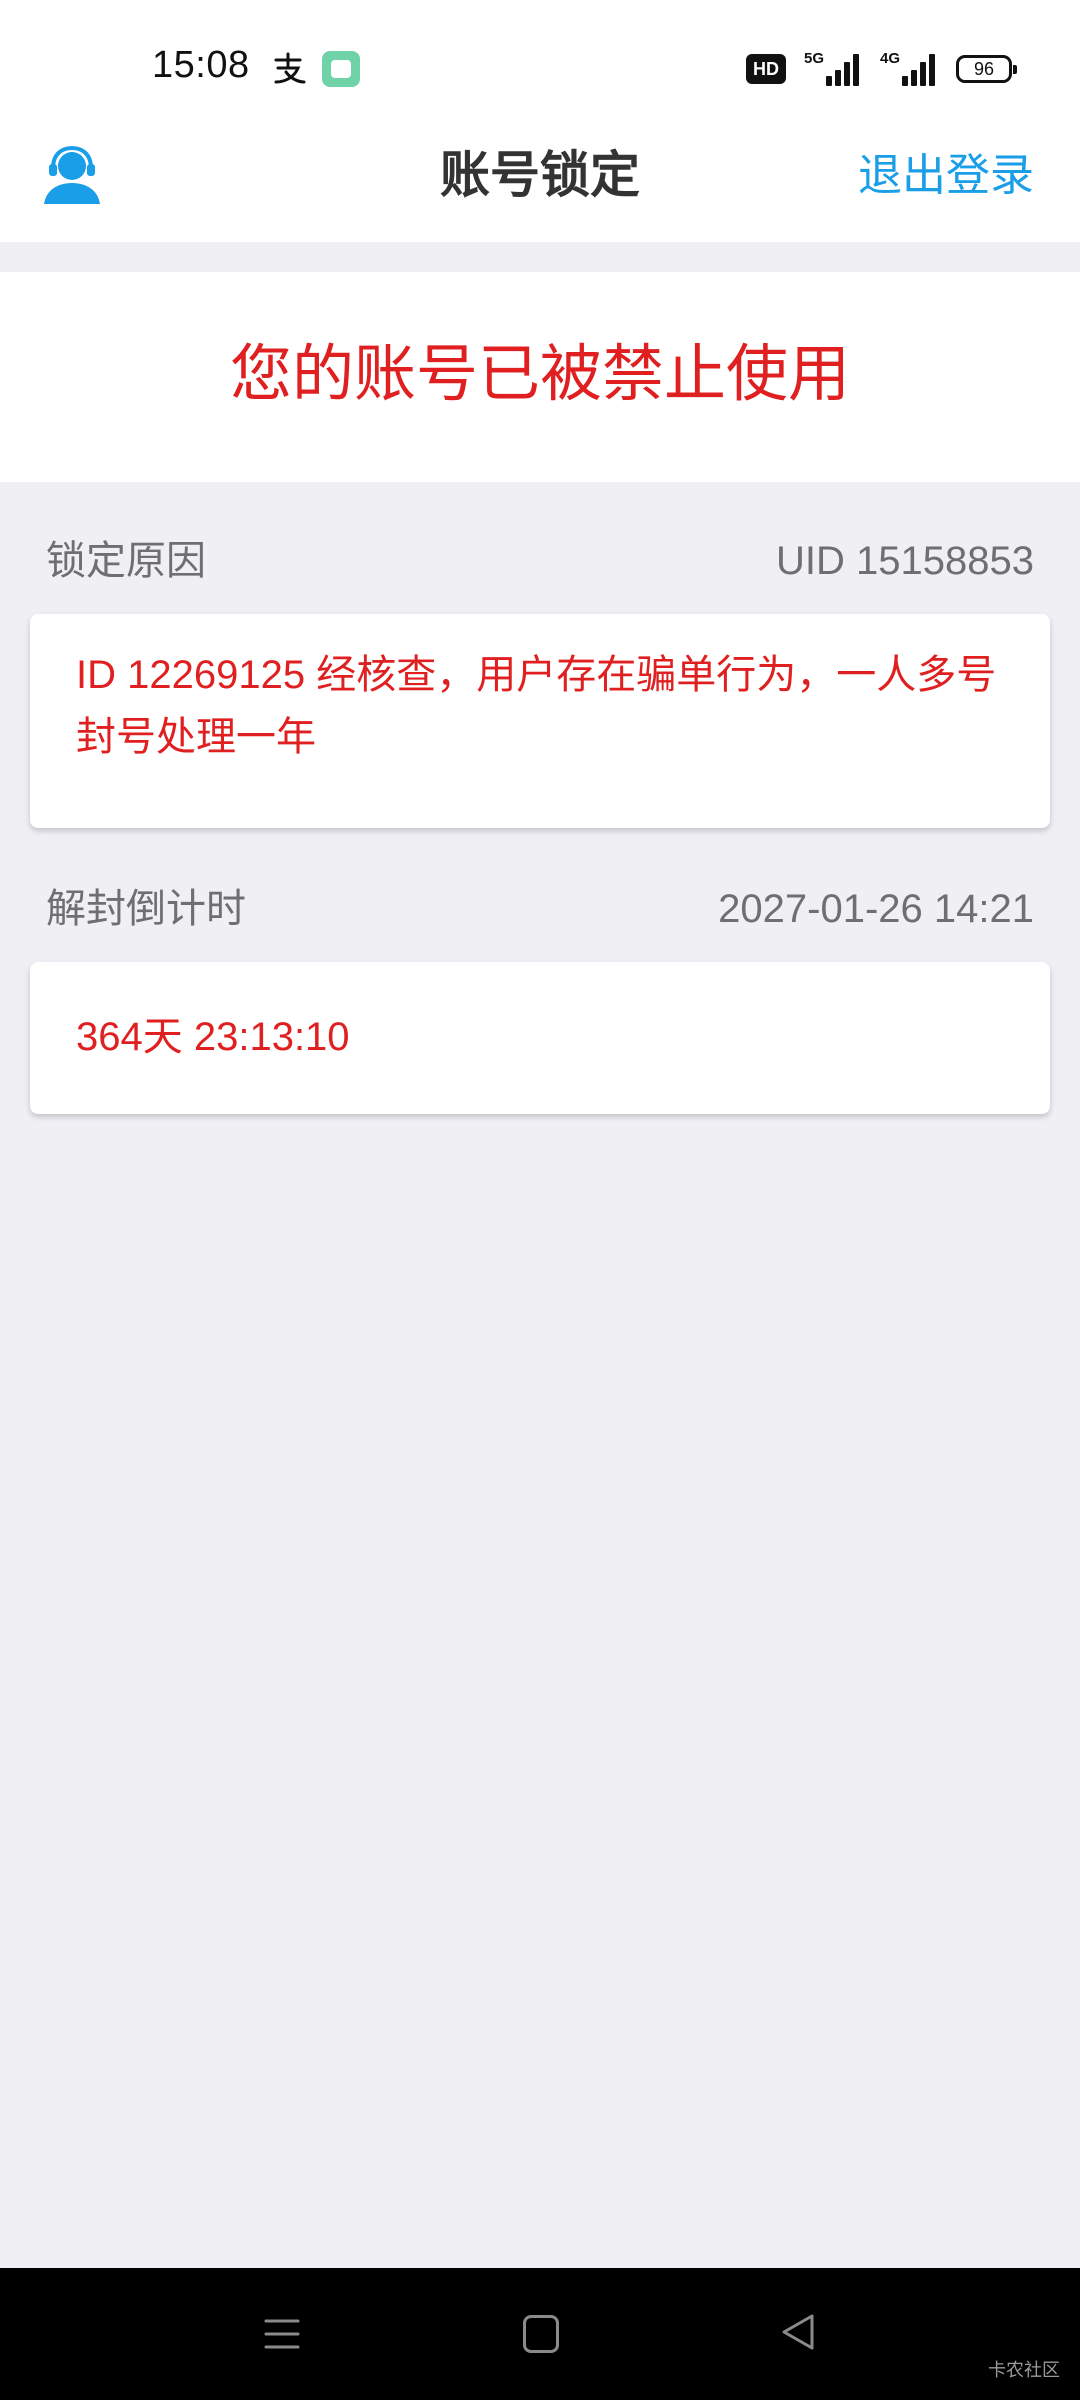 This screenshot has width=1080, height=2400. I want to click on app-icon, so click(341, 69).